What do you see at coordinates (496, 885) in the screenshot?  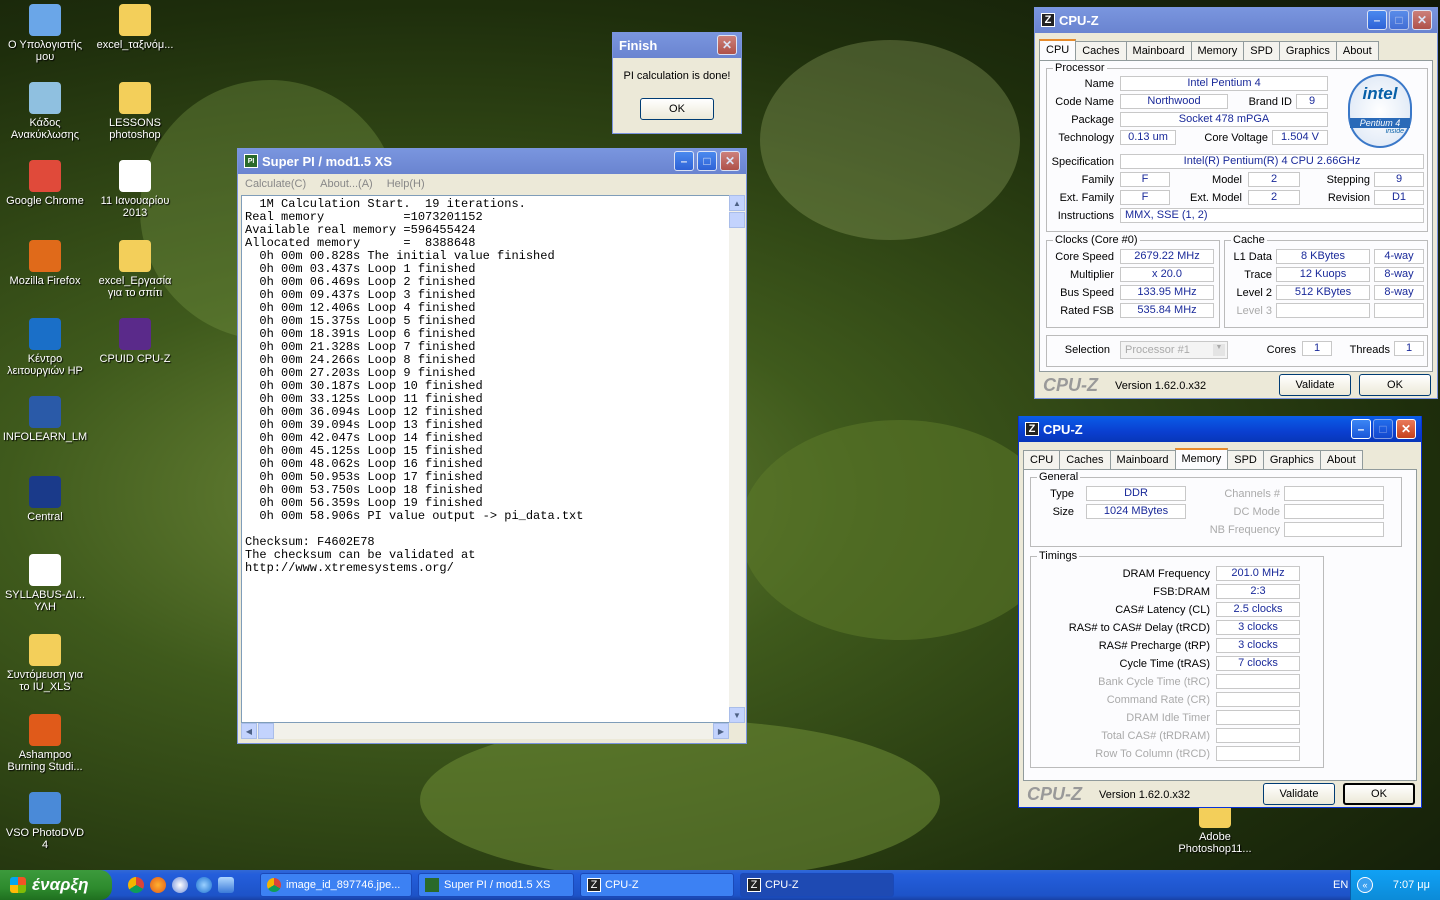 I see `task-superpi: Super PI / mod1.5 XS` at bounding box center [496, 885].